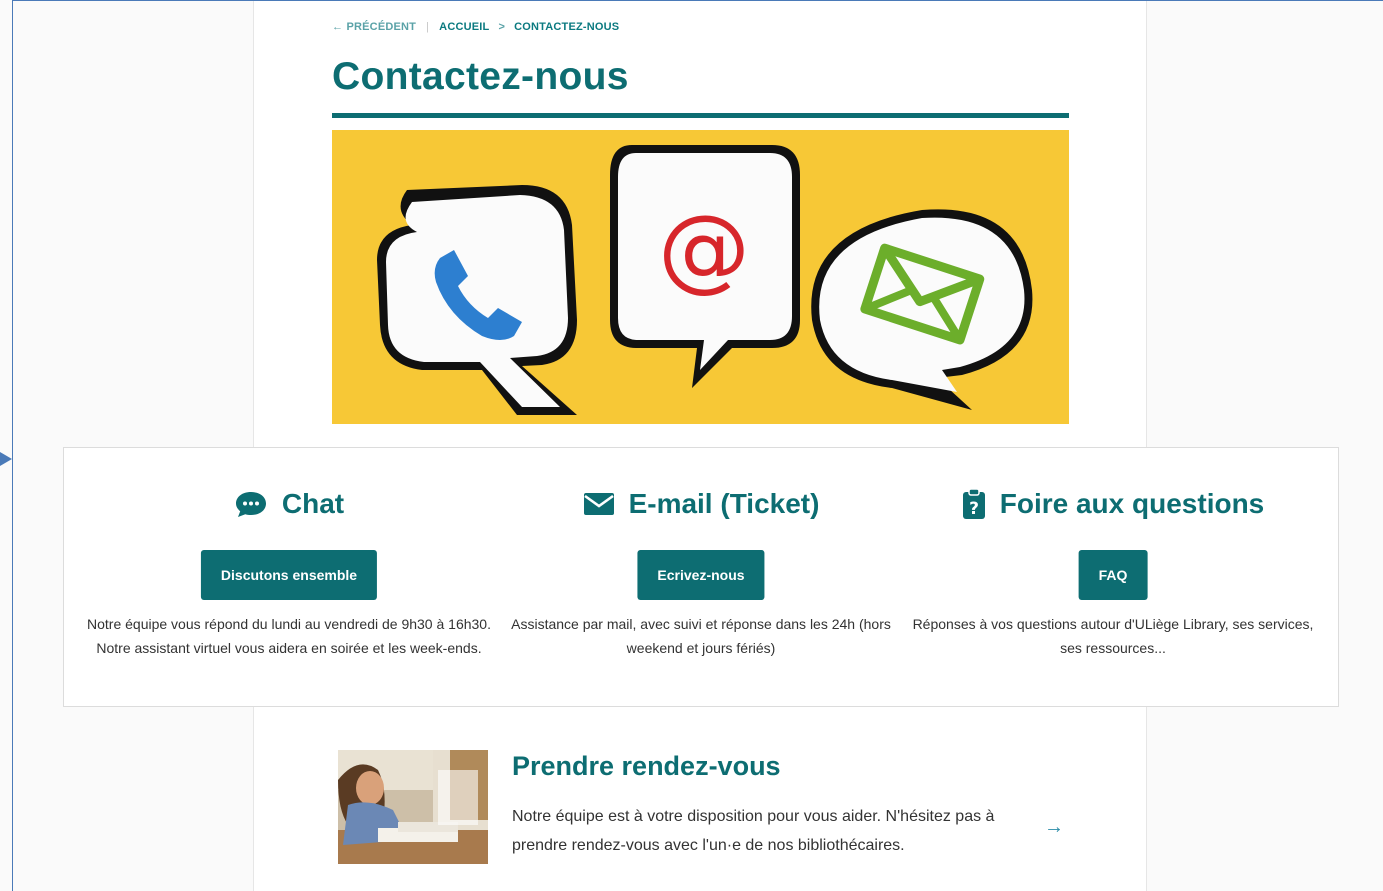 The width and height of the screenshot is (1383, 891). Describe the element at coordinates (250, 504) in the screenshot. I see `chat-bubble-icon` at that location.